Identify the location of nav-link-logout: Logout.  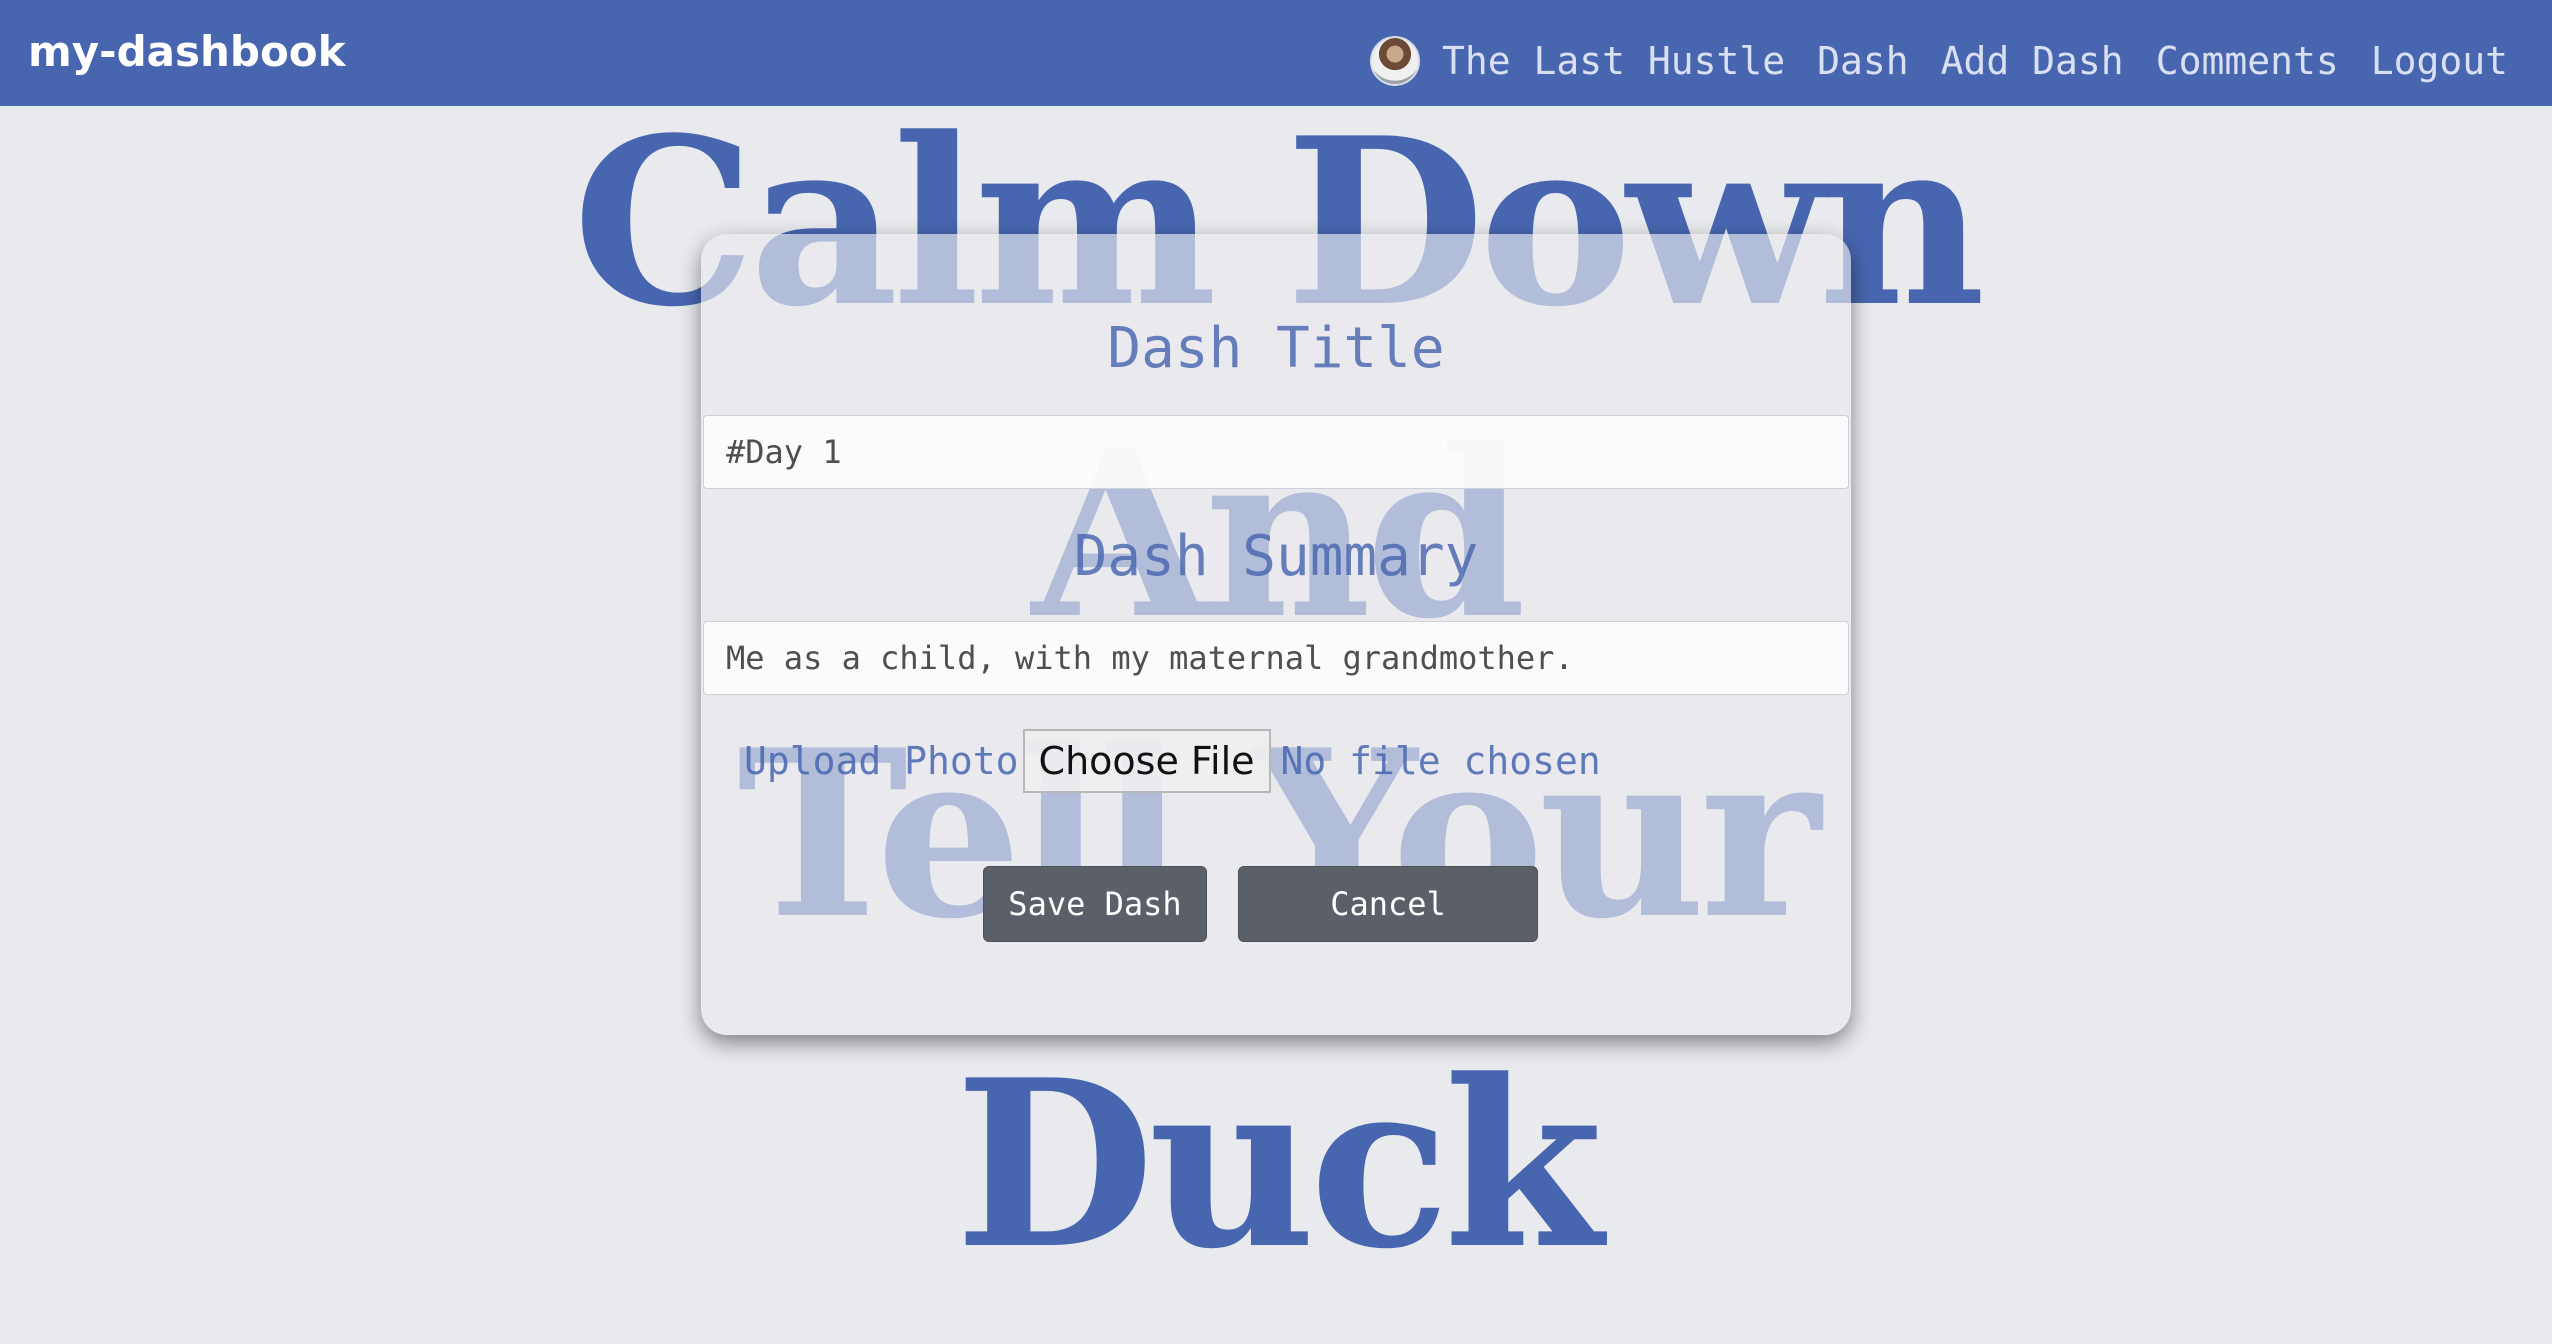
(2439, 61).